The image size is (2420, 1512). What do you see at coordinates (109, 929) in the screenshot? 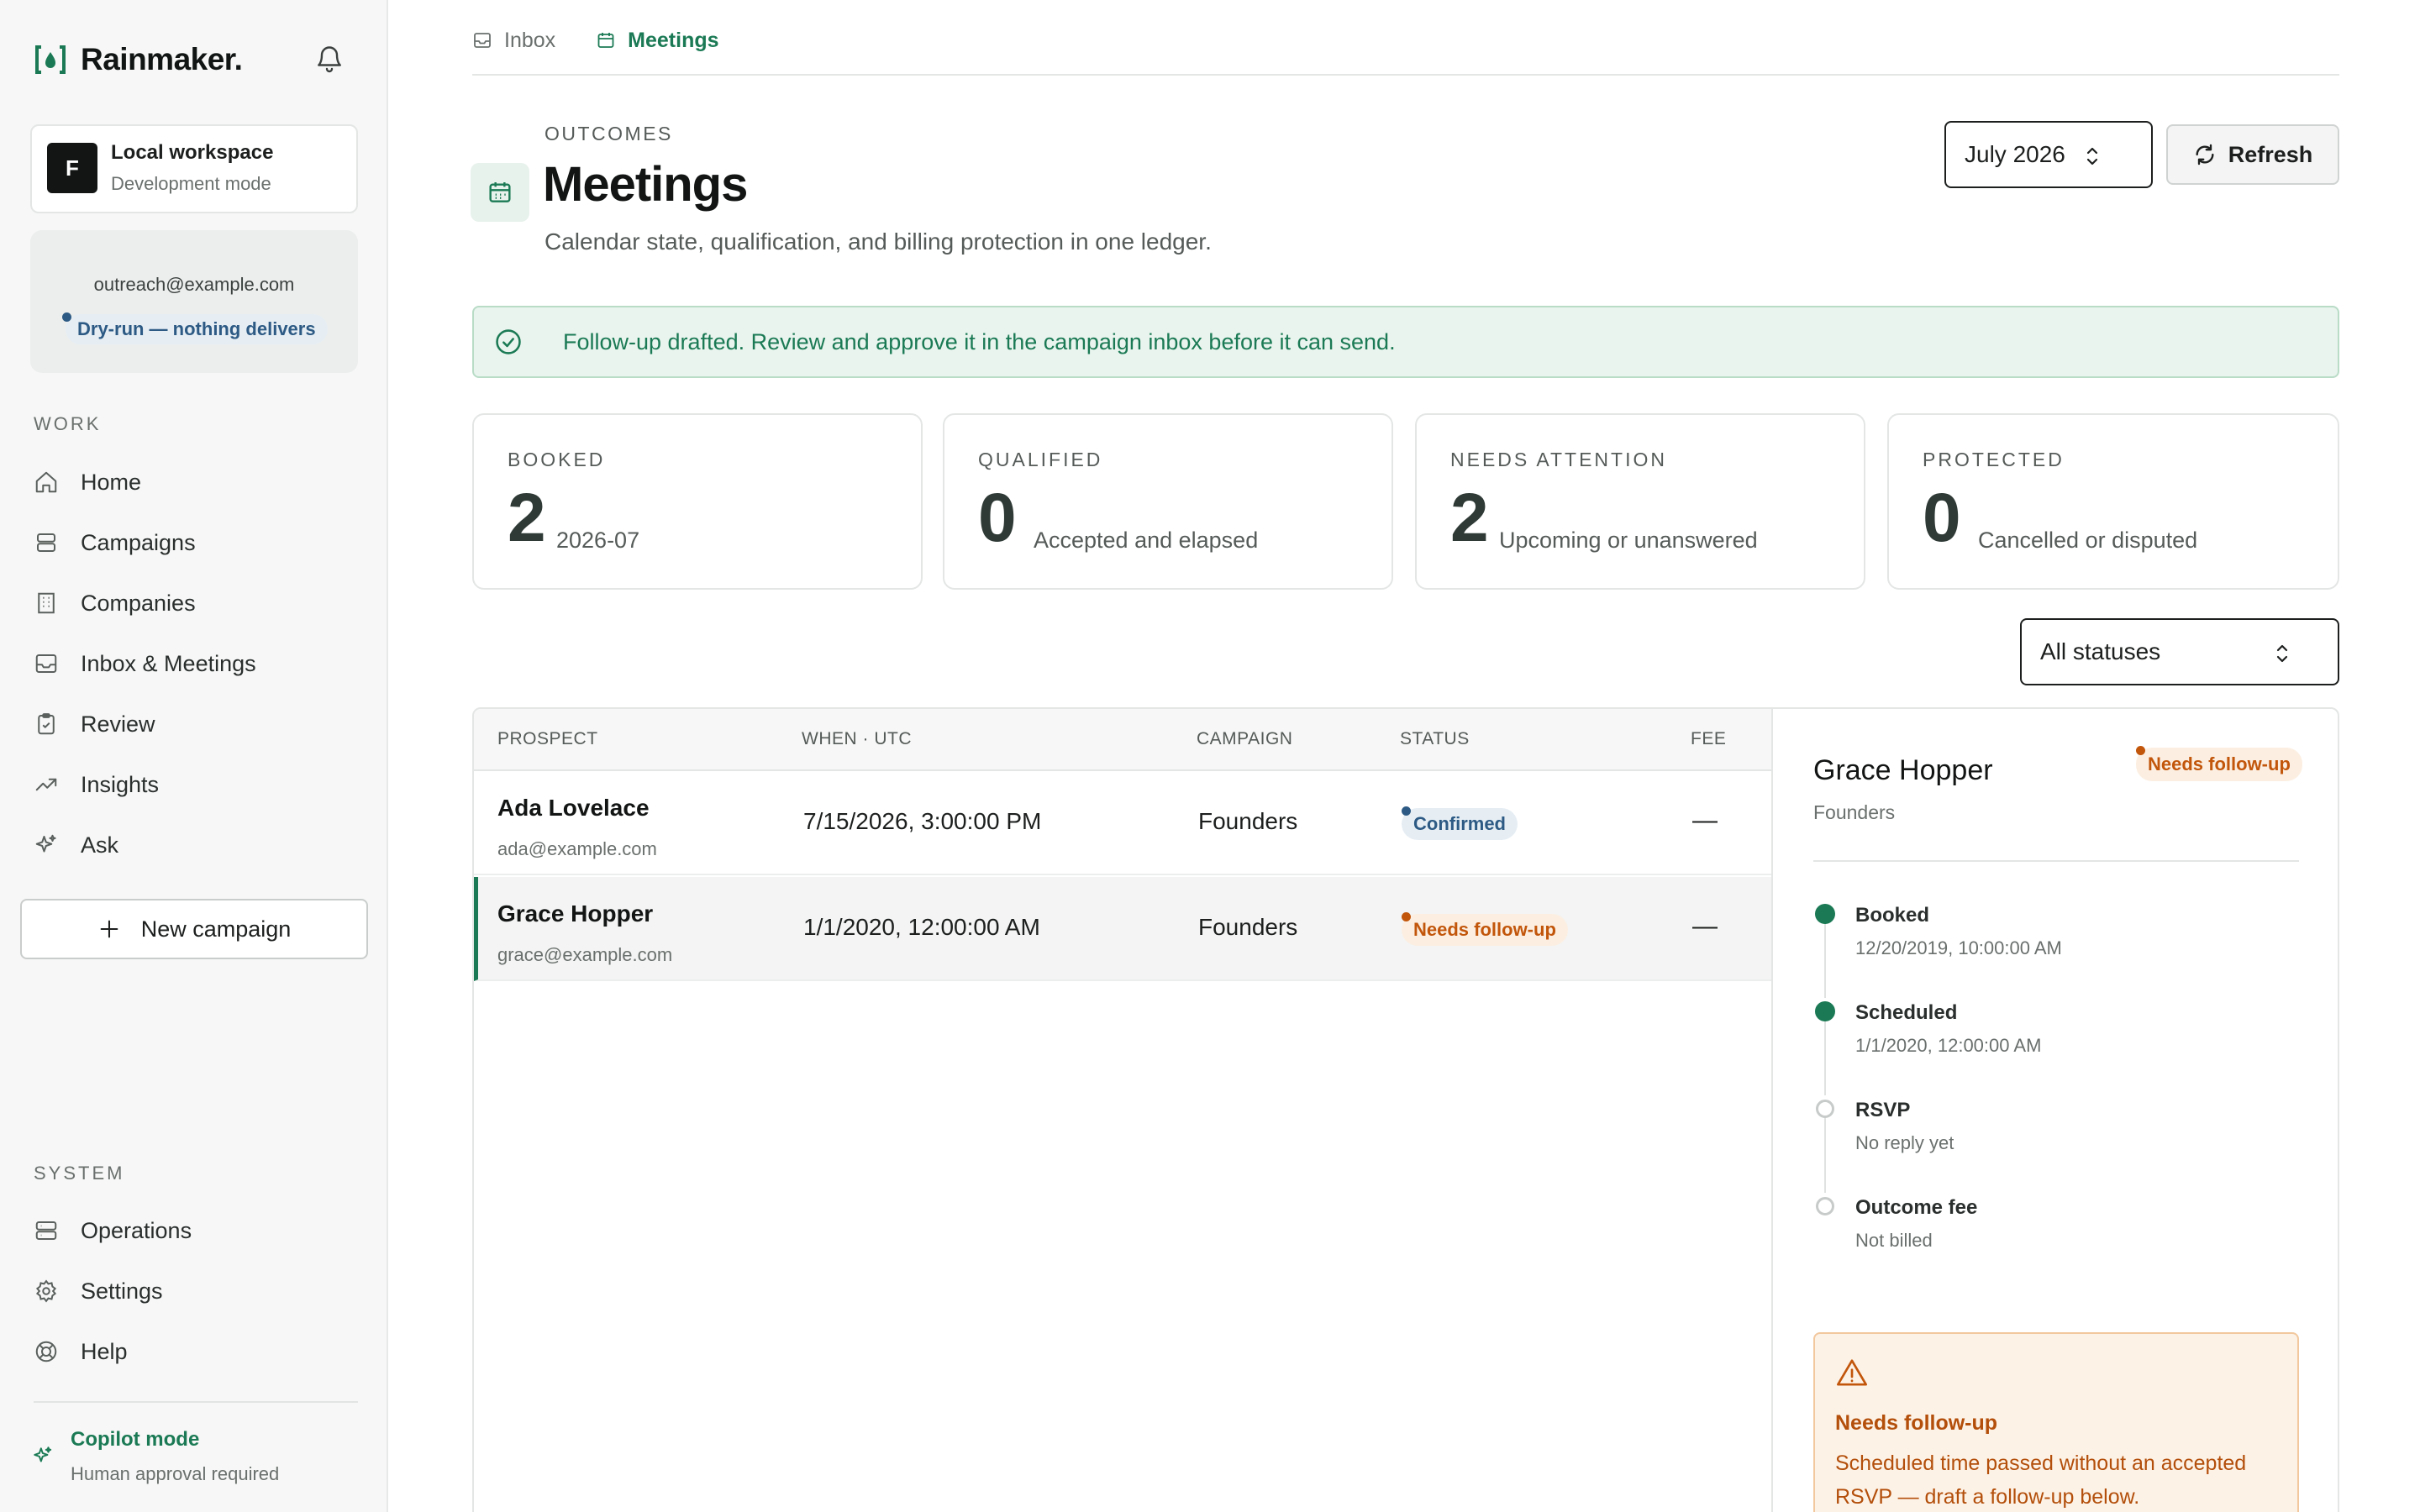
I see `plus-icon` at bounding box center [109, 929].